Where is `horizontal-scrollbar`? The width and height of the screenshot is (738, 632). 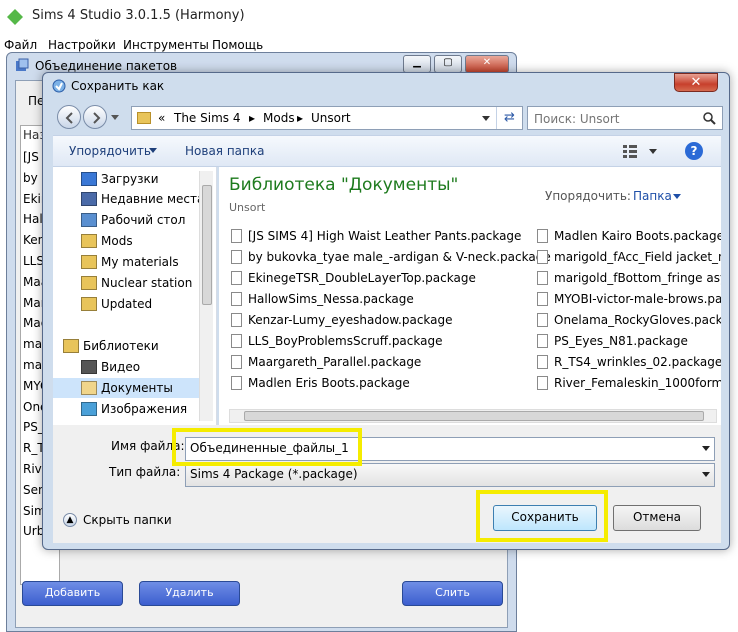 horizontal-scrollbar is located at coordinates (473, 416).